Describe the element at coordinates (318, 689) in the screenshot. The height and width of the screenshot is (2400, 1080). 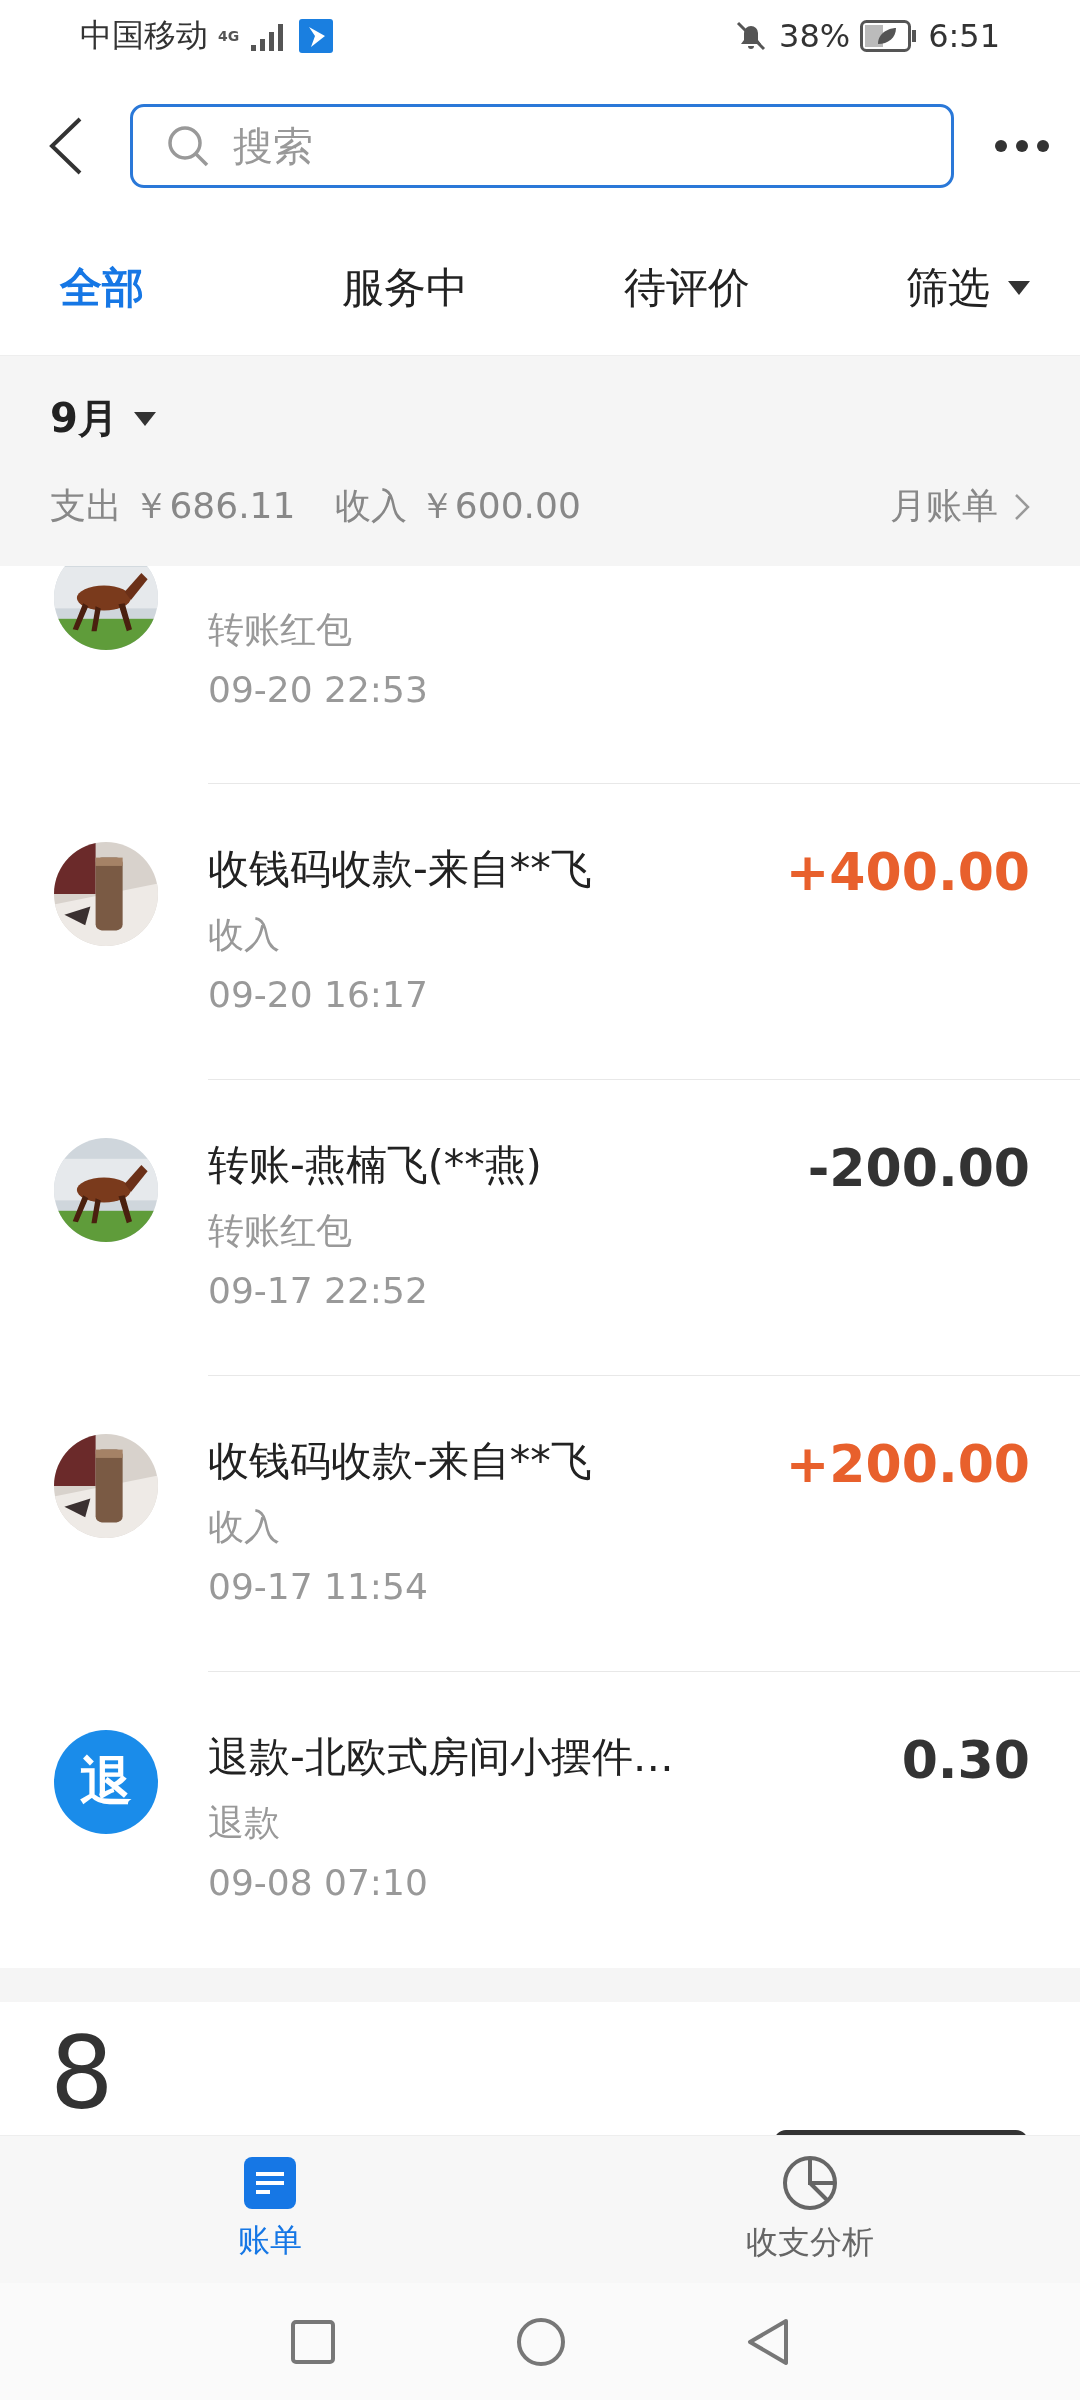
I see `transaction-time: 09-20 22:53` at that location.